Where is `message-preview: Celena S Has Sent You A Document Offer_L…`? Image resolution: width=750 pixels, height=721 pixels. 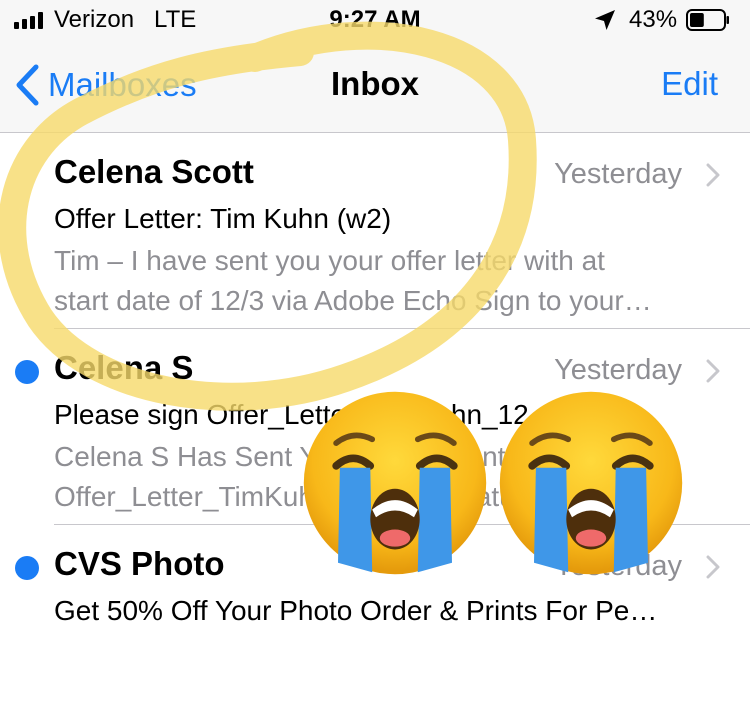
message-preview: Celena S Has Sent You A Document Offer_L… is located at coordinates (384, 477).